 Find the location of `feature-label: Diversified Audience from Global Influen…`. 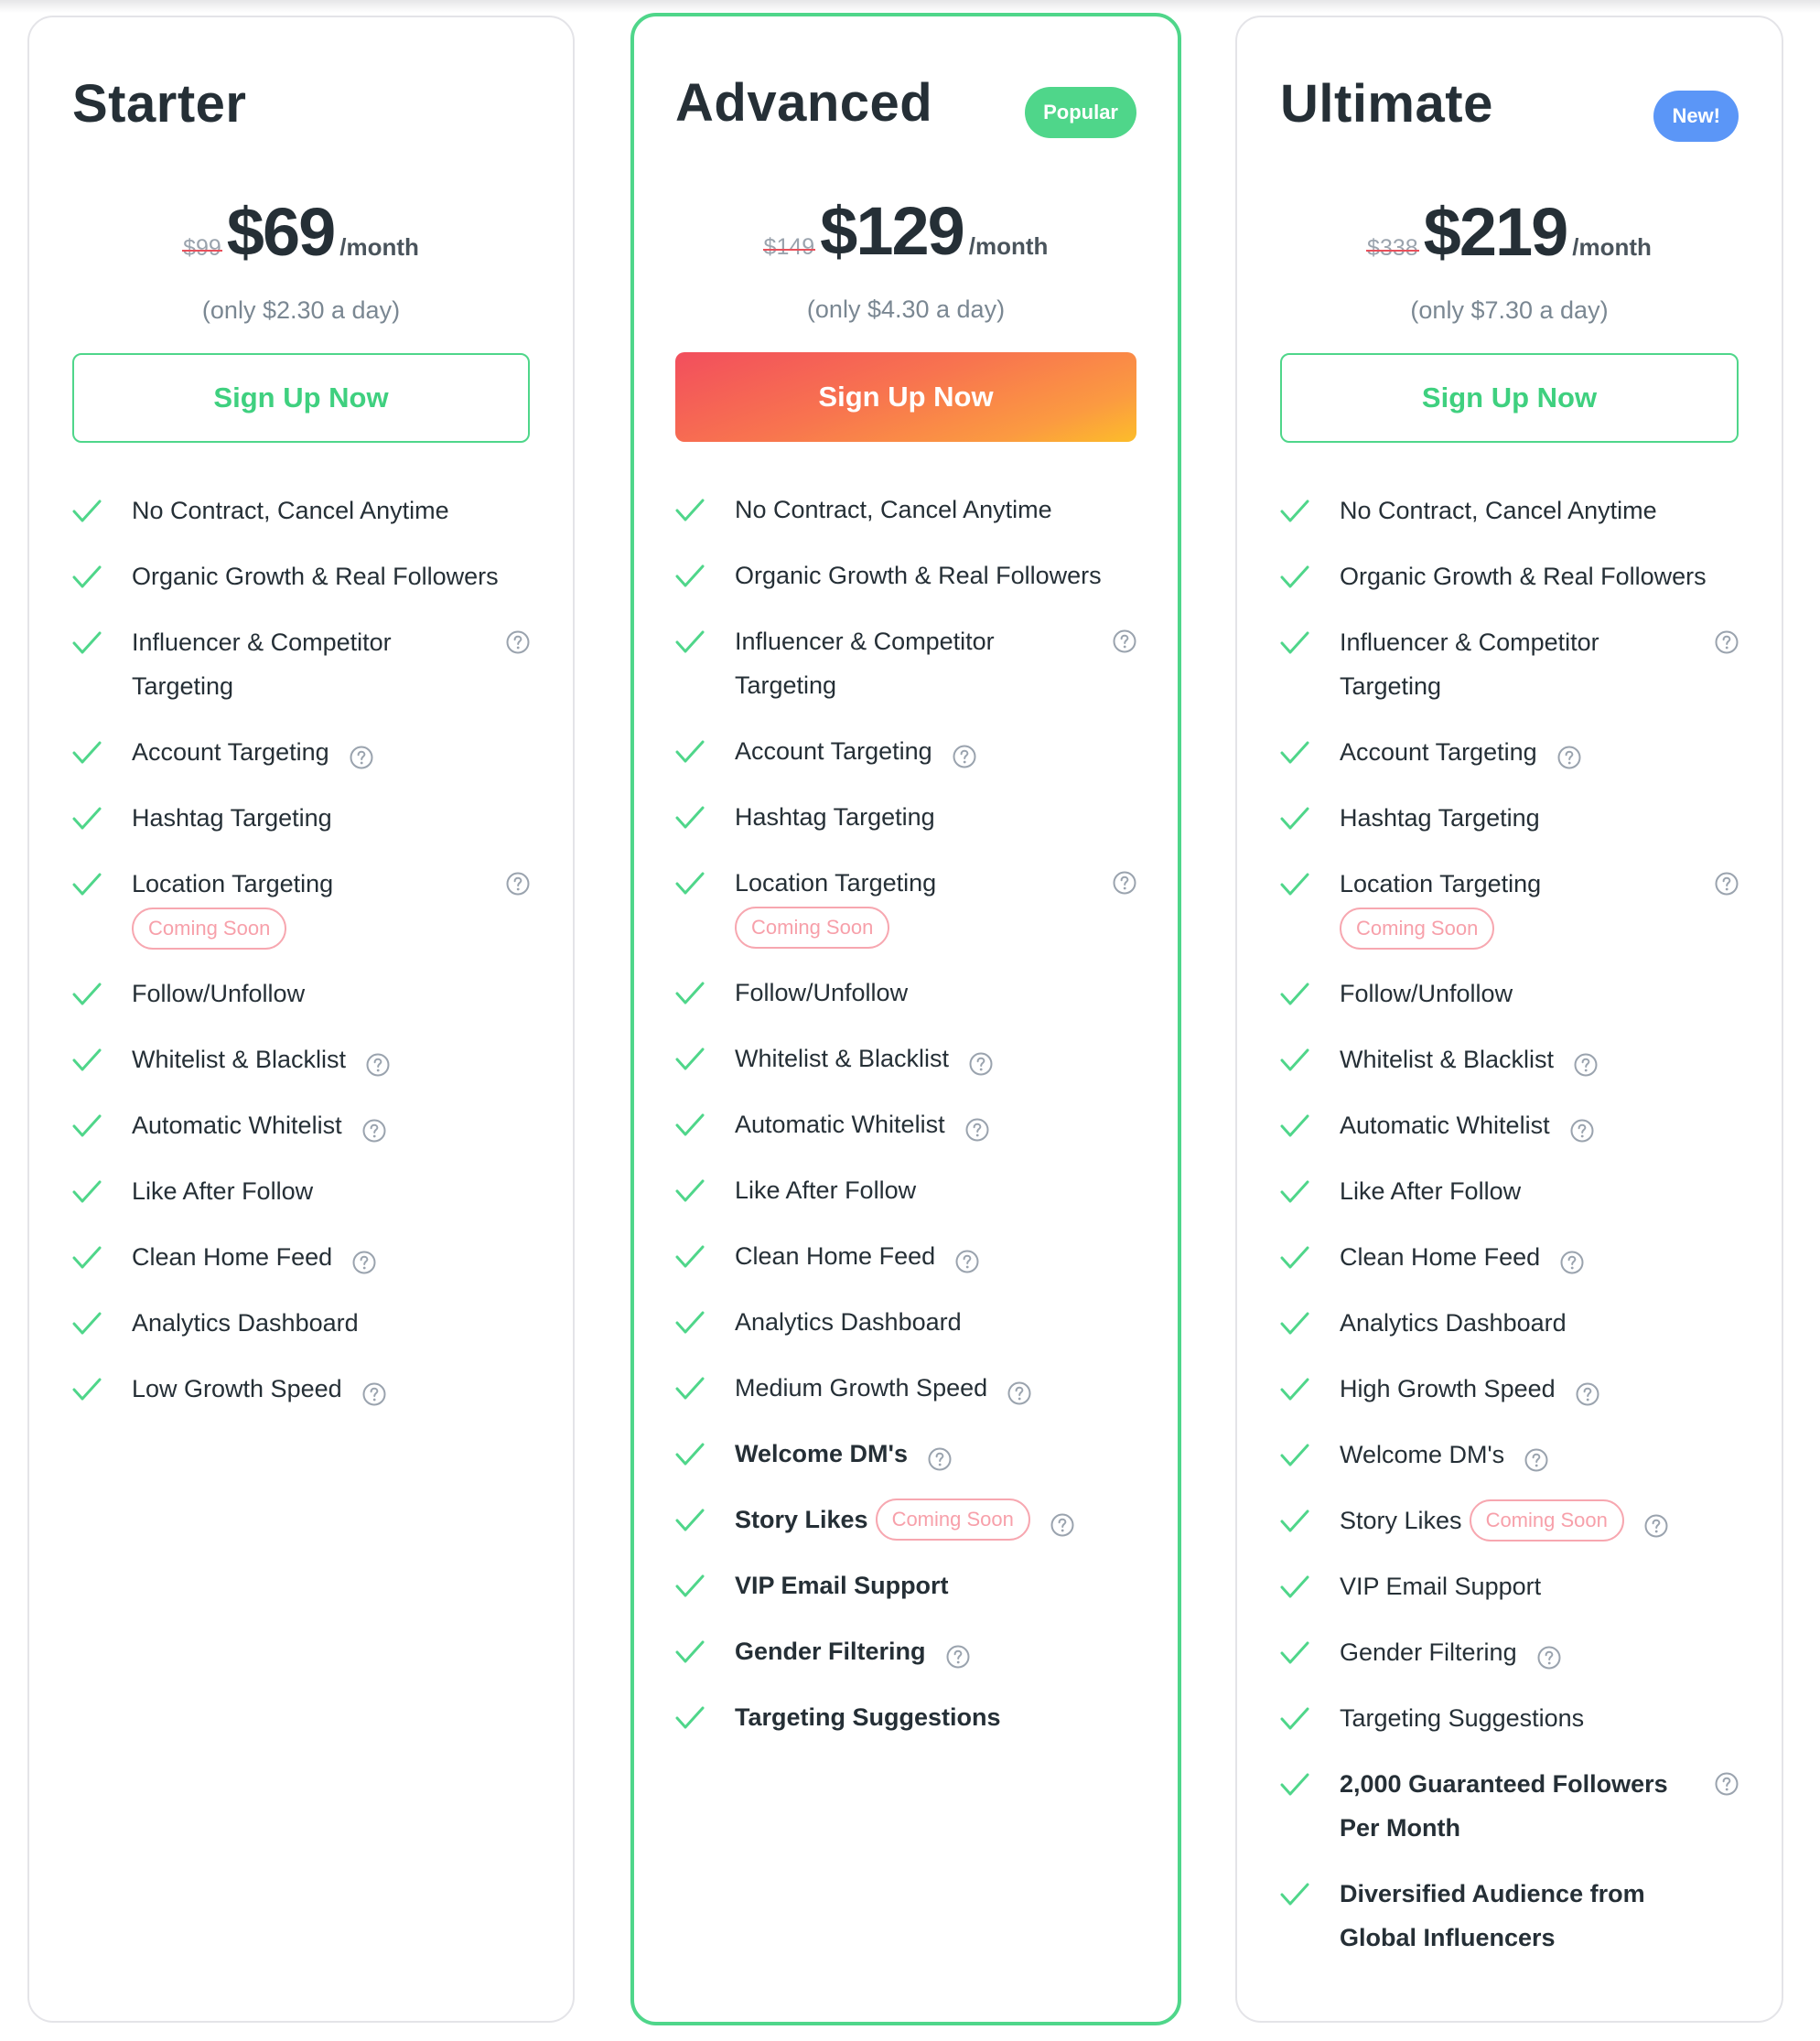

feature-label: Diversified Audience from Global Influen… is located at coordinates (1492, 1915).